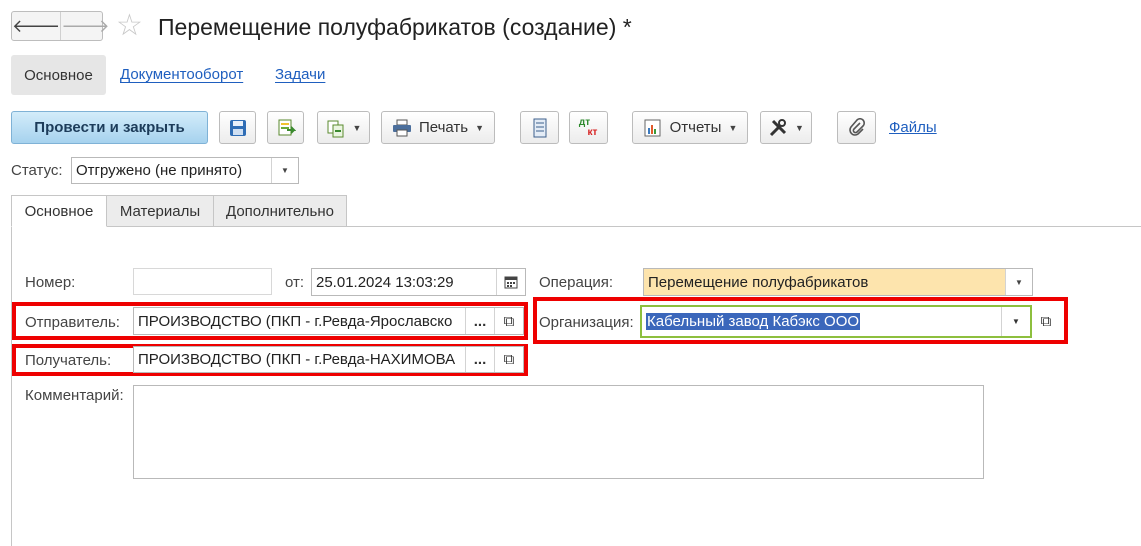  I want to click on operation-select: Перемещение полуфабрикатов ▼, so click(838, 282).